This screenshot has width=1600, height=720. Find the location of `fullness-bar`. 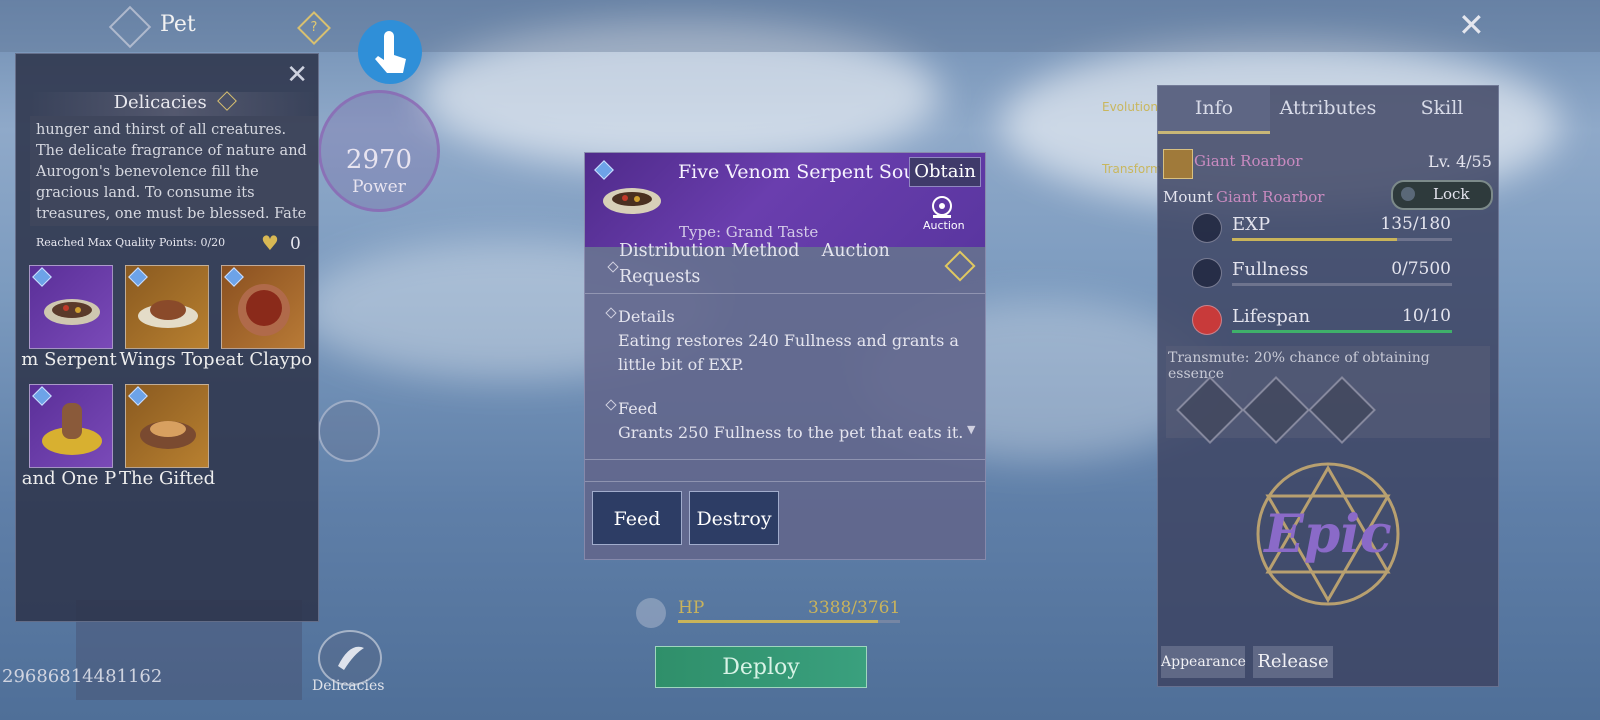

fullness-bar is located at coordinates (1342, 284).